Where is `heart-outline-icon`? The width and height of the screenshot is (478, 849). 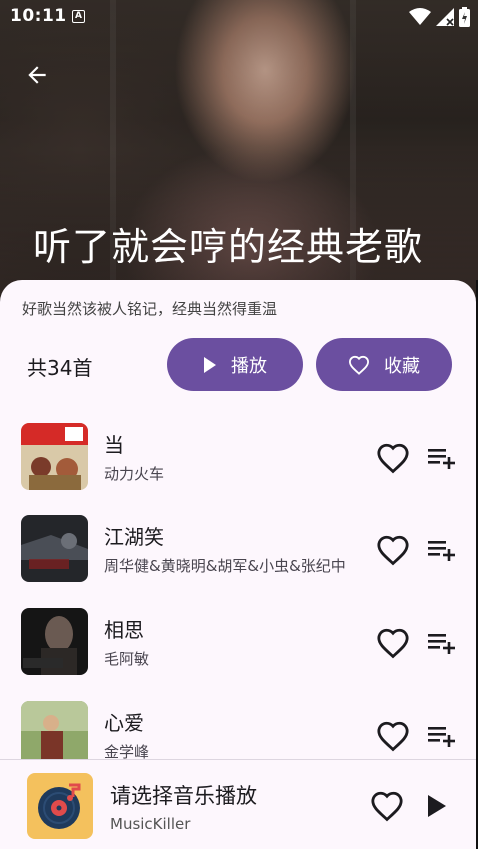
heart-outline-icon is located at coordinates (359, 365).